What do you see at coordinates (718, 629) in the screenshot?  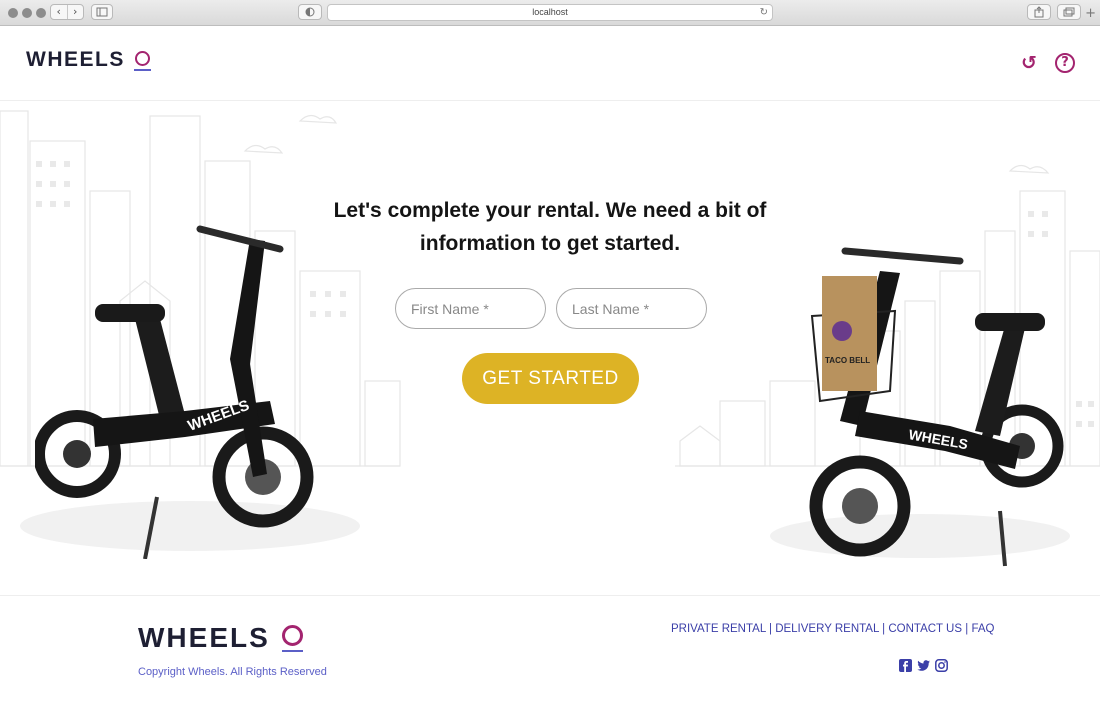 I see `private-rental-link: PRIVATE RENTAL` at bounding box center [718, 629].